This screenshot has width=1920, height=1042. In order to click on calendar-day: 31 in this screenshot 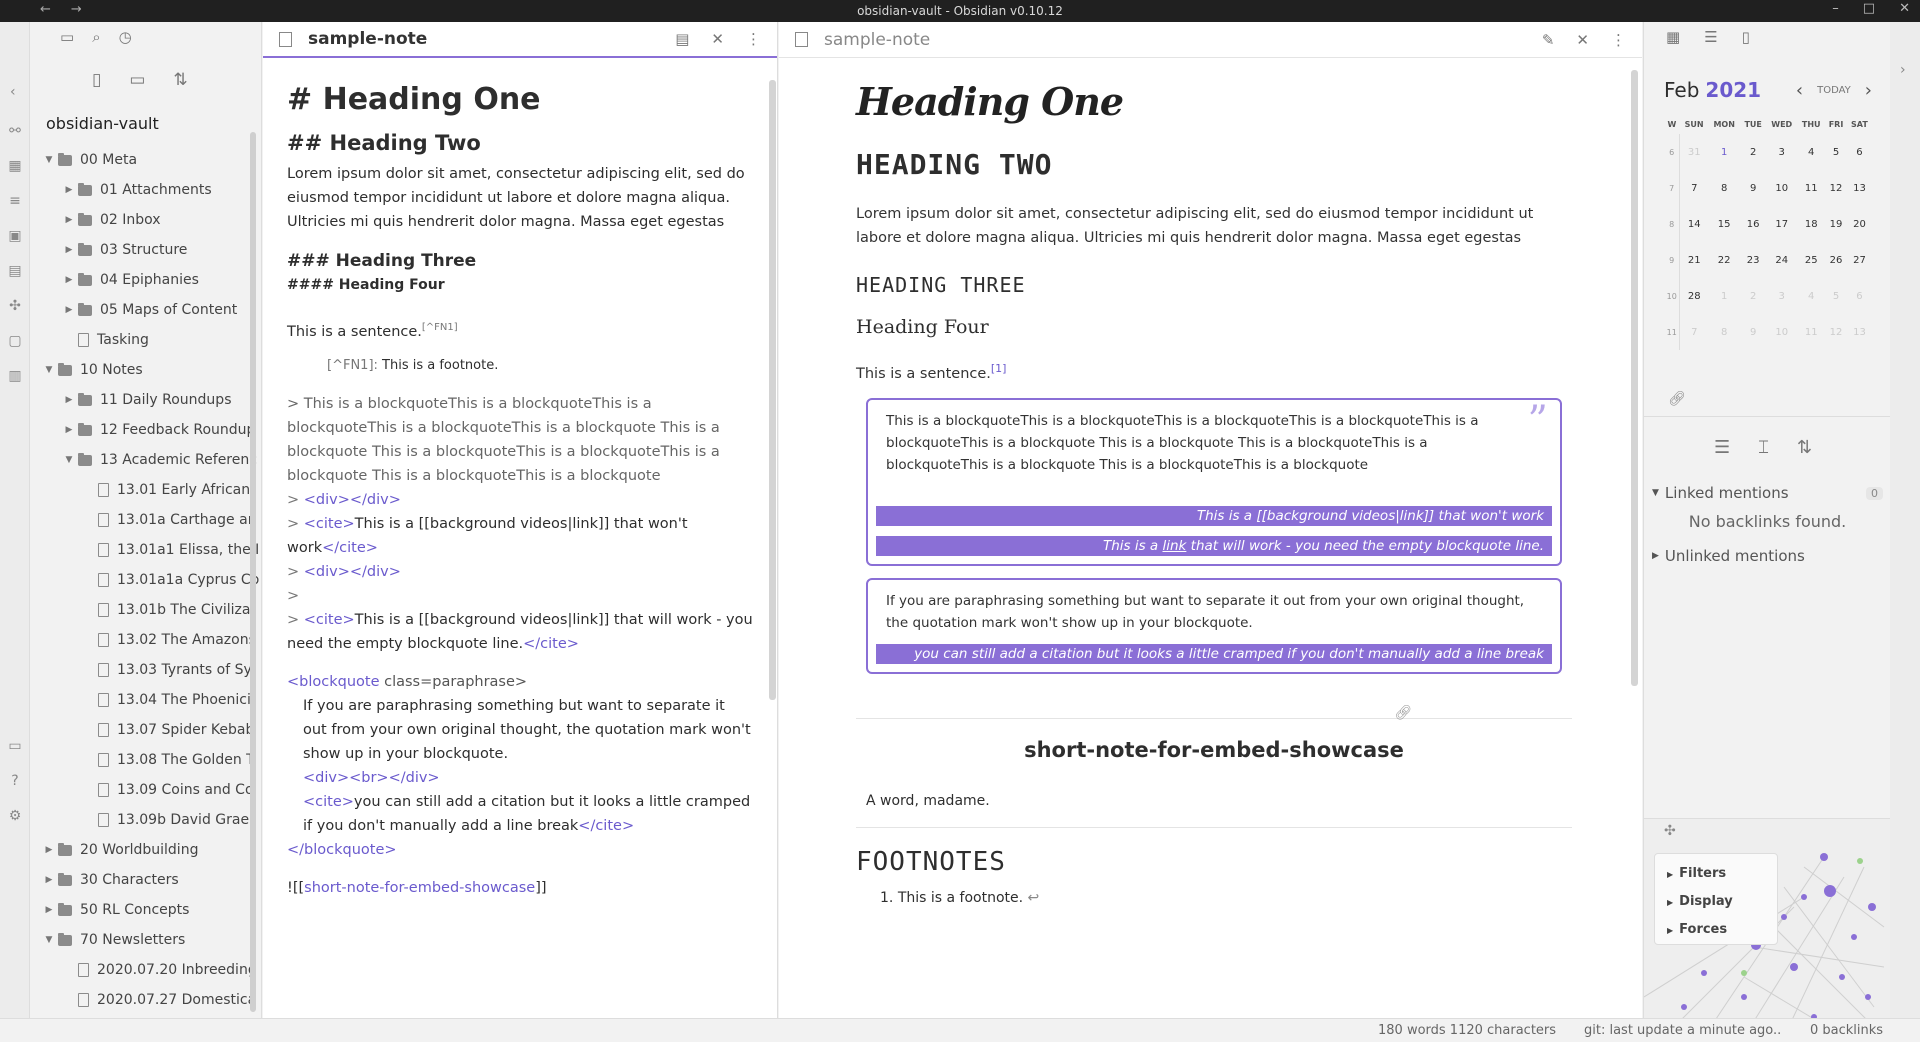, I will do `click(1694, 152)`.